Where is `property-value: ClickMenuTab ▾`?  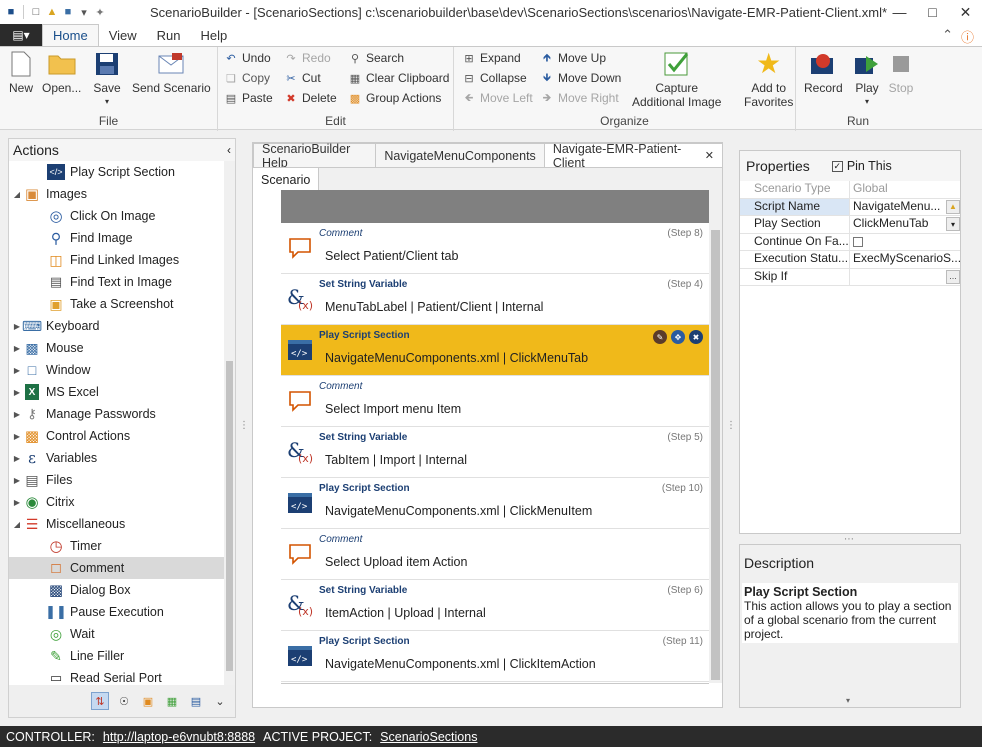 property-value: ClickMenuTab ▾ is located at coordinates (905, 224).